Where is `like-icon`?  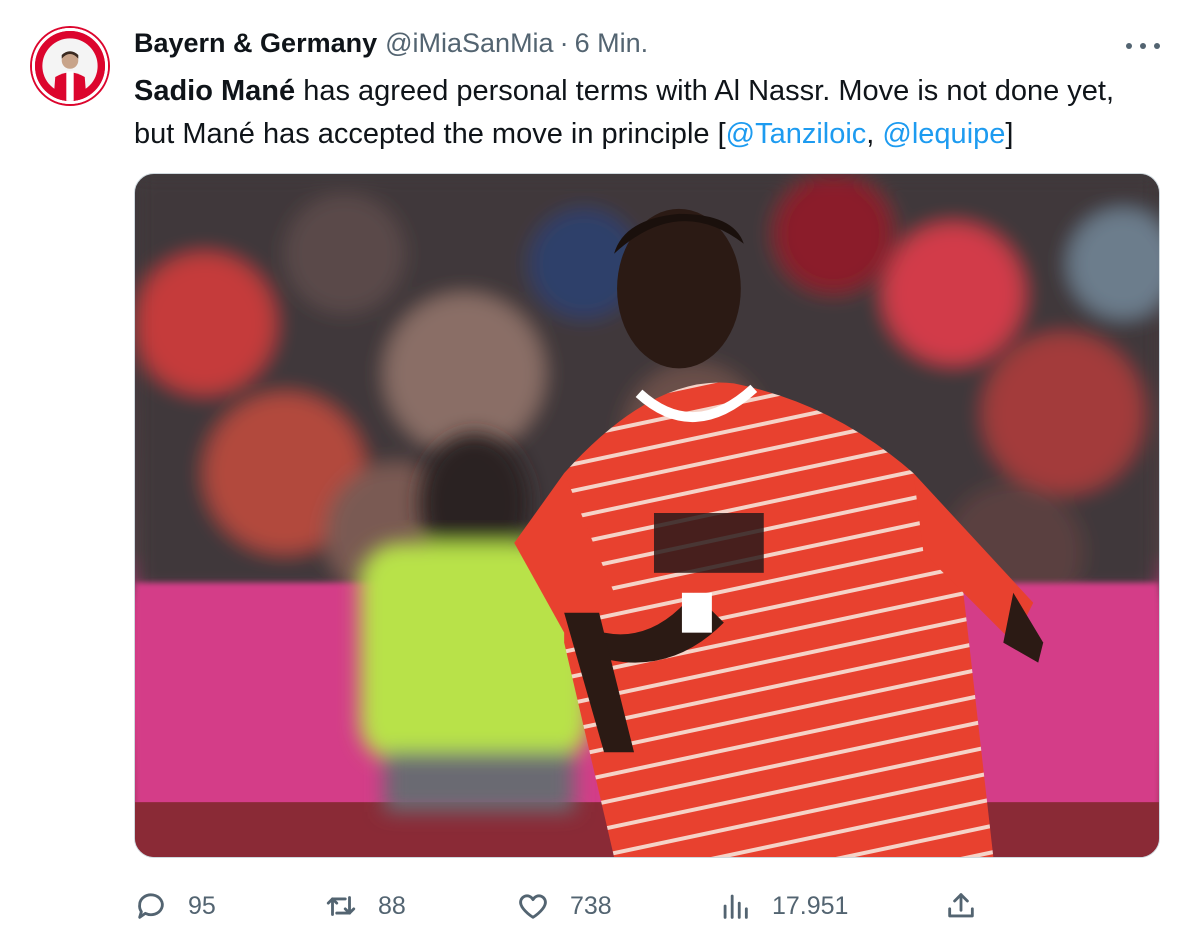
like-icon is located at coordinates (533, 906).